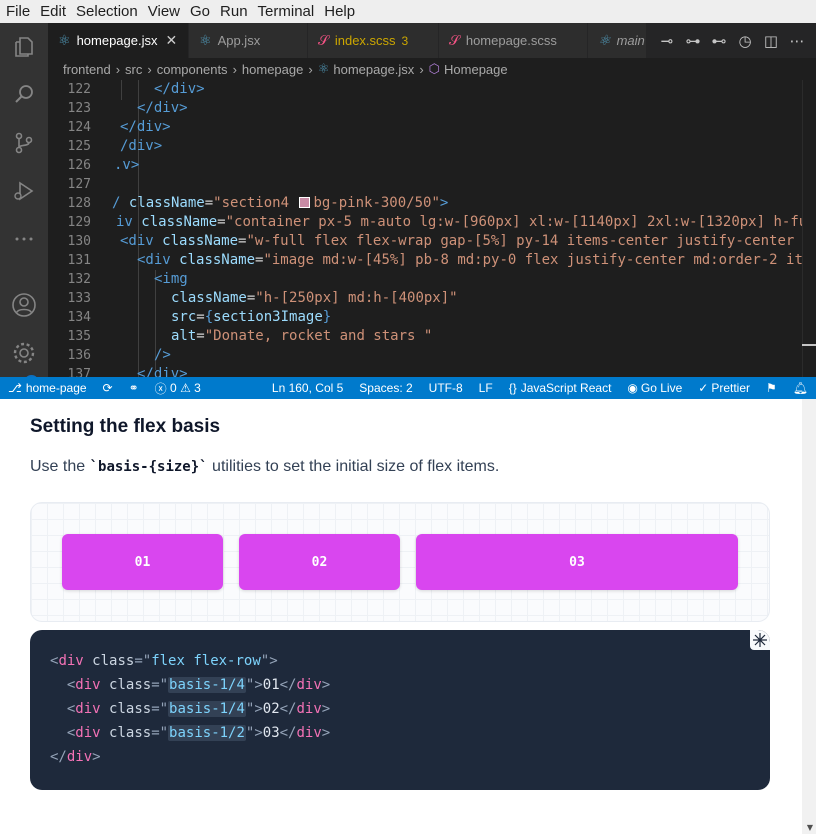 This screenshot has height=834, width=816. Describe the element at coordinates (251, 317) in the screenshot. I see `code-line: src={section3Image}` at that location.